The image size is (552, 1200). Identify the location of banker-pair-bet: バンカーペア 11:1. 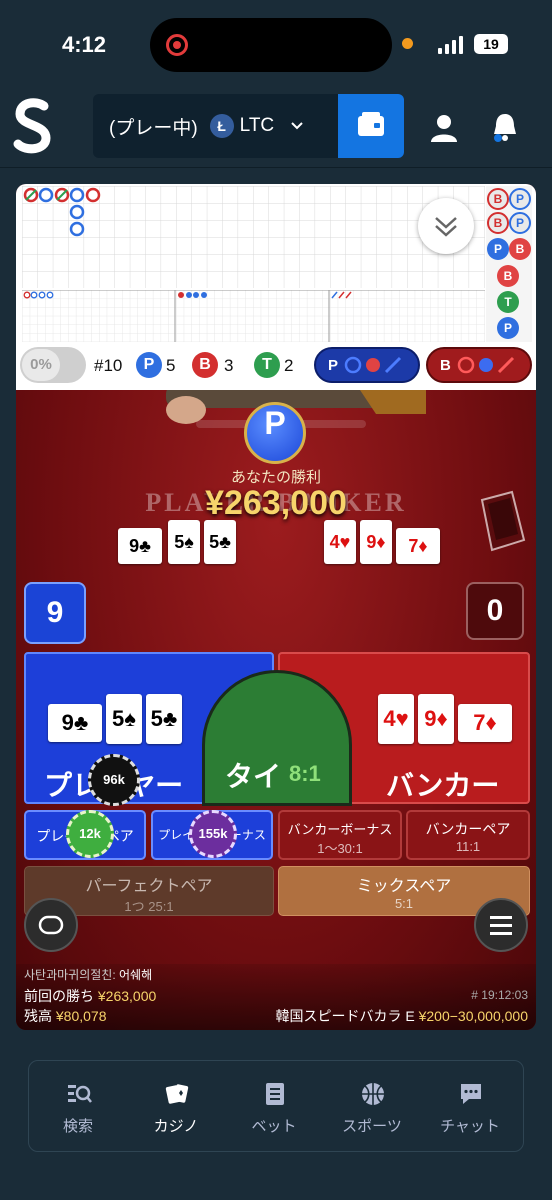
(468, 835).